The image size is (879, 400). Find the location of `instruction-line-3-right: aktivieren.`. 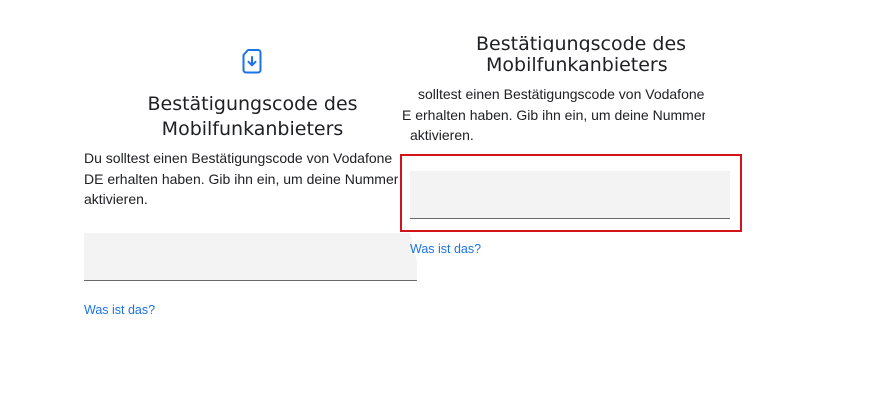

instruction-line-3-right: aktivieren. is located at coordinates (442, 135).